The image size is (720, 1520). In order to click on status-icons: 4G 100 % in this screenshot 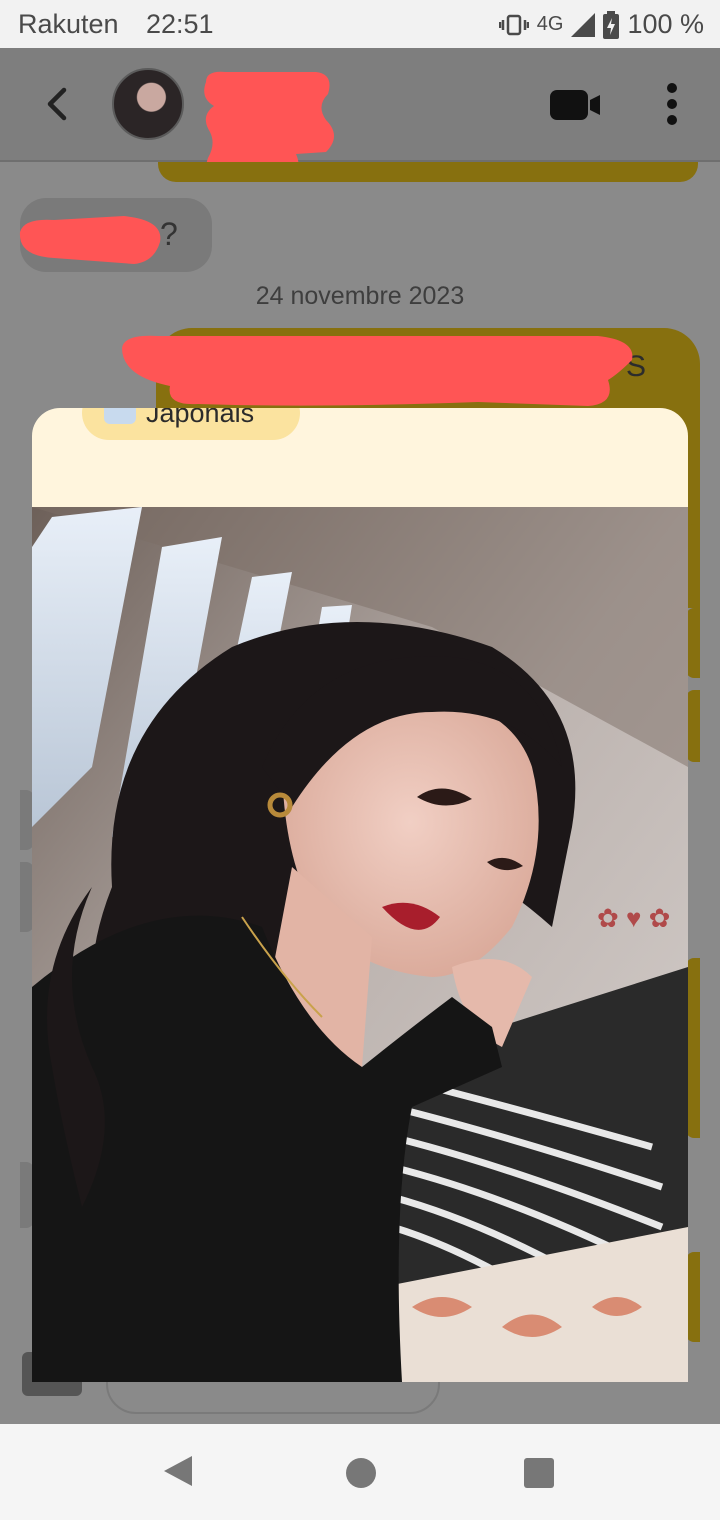, I will do `click(601, 24)`.